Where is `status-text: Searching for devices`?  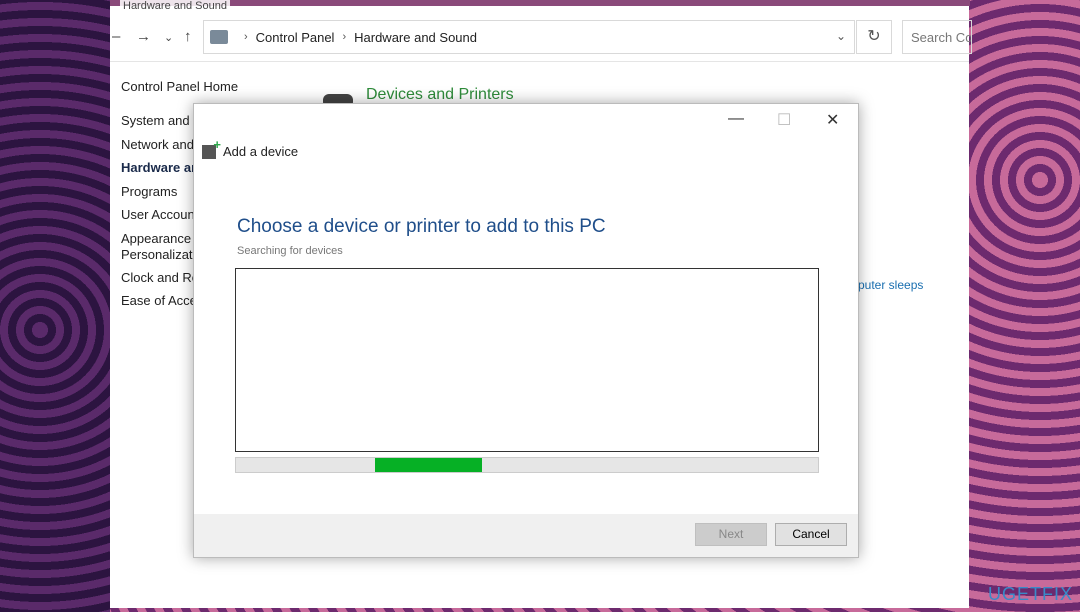 status-text: Searching for devices is located at coordinates (290, 251).